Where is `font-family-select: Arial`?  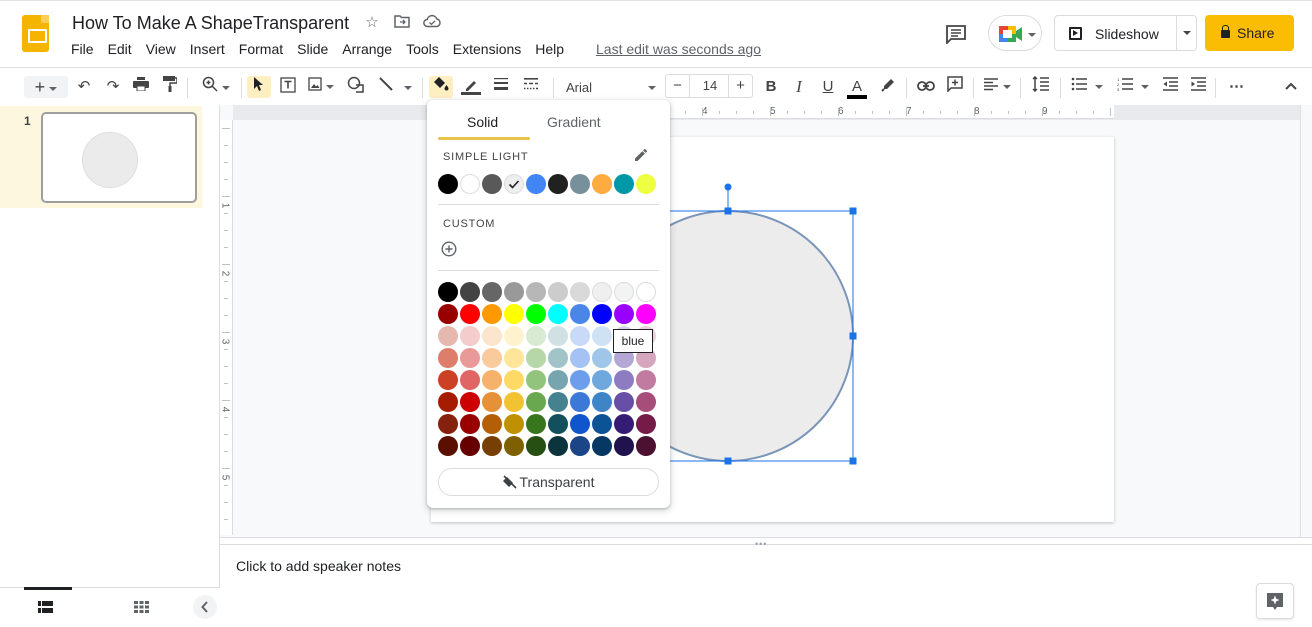
font-family-select: Arial is located at coordinates (611, 87).